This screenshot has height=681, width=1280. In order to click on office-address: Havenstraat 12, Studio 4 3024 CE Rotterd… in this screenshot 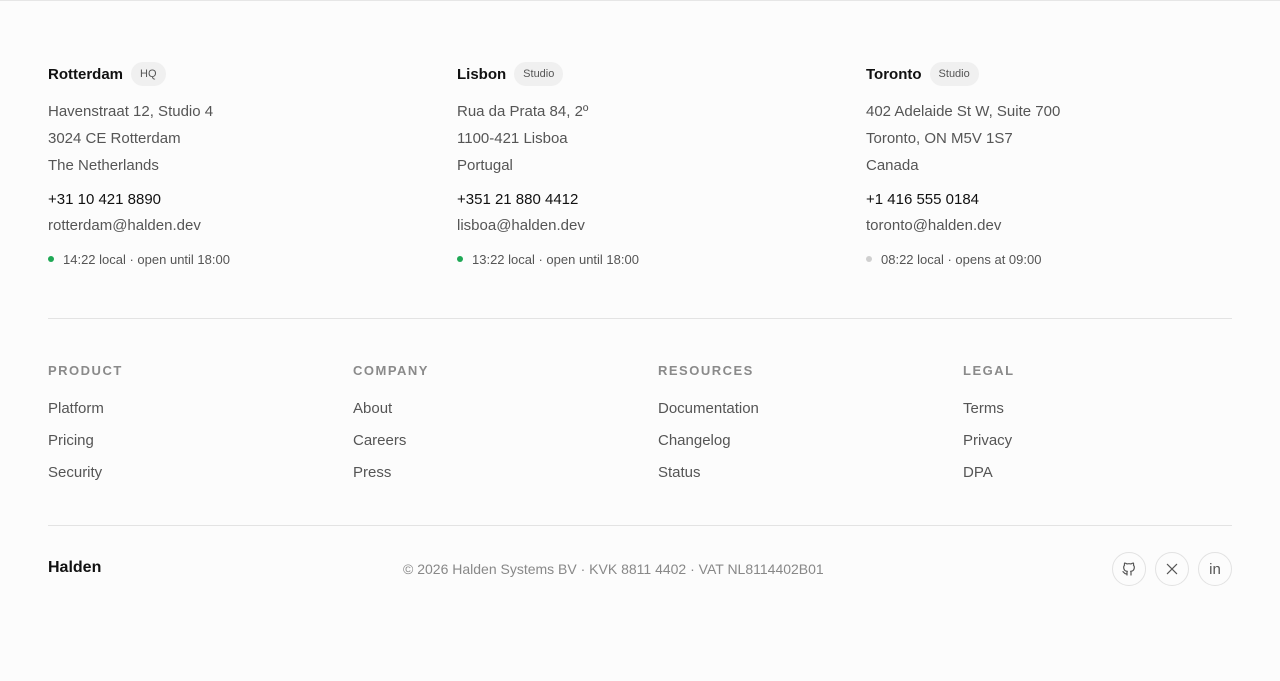, I will do `click(252, 138)`.